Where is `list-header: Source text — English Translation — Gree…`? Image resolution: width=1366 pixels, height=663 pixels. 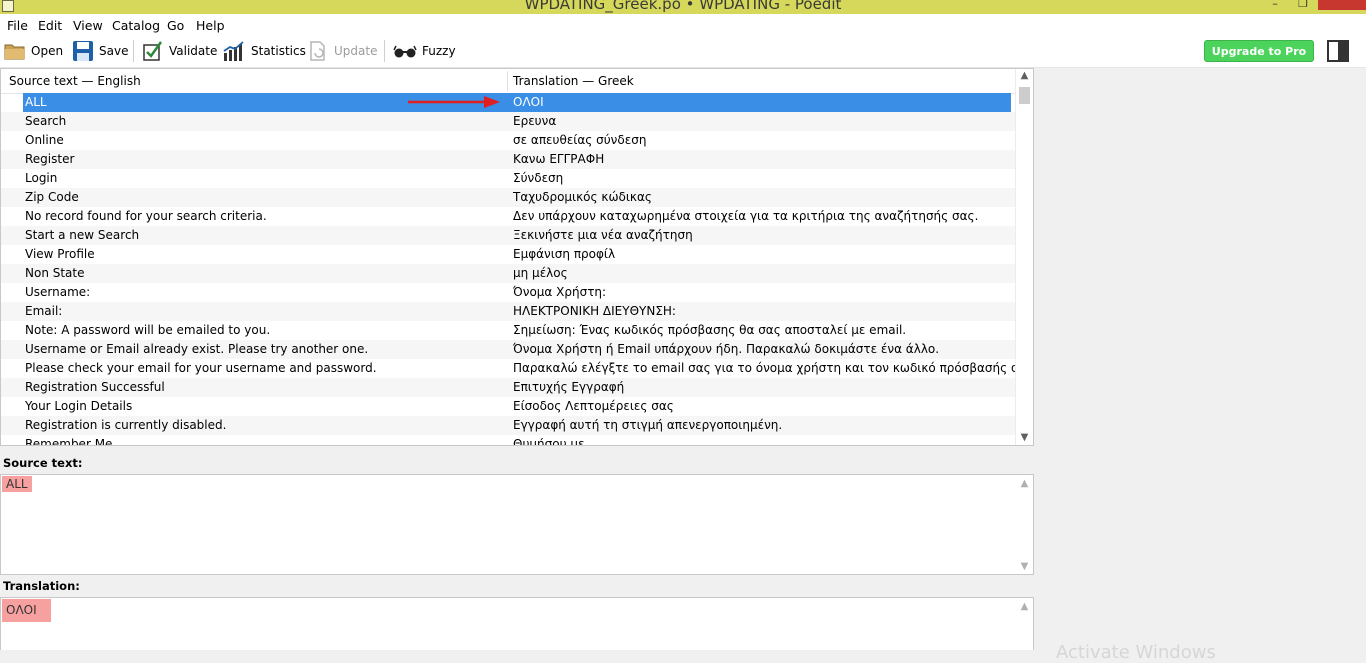
list-header: Source text — English Translation — Gree… is located at coordinates (509, 81).